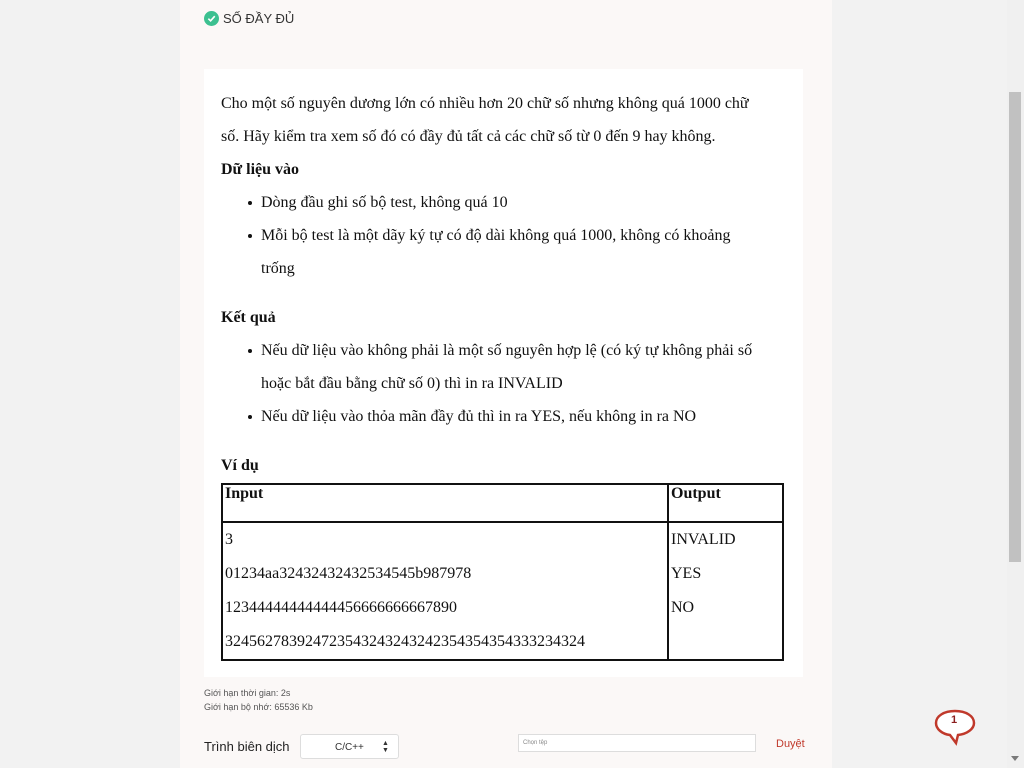 The image size is (1024, 768). I want to click on compiler-value: C/C++, so click(349, 747).